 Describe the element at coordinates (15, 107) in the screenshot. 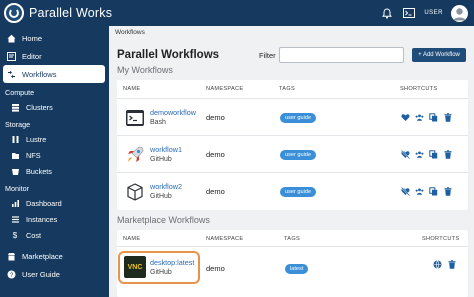

I see `clusters-icon` at that location.